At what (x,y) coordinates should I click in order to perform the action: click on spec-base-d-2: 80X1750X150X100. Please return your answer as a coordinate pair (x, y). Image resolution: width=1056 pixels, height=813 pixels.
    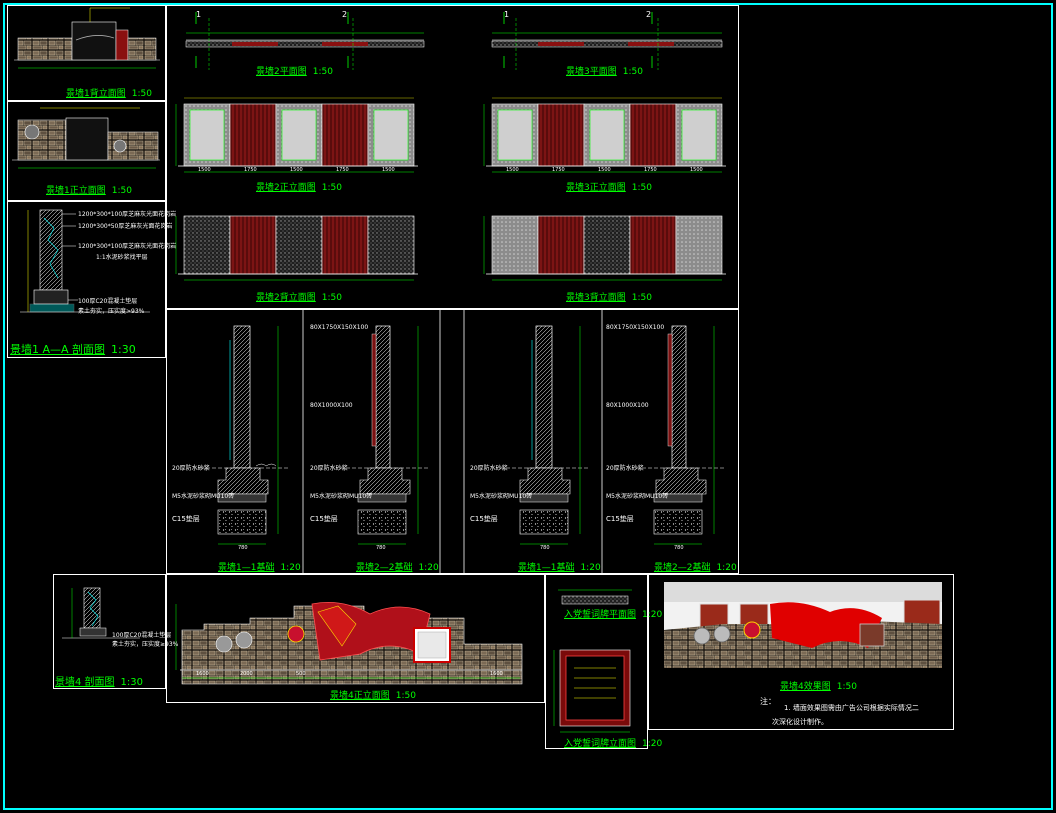
    Looking at the image, I should click on (339, 327).